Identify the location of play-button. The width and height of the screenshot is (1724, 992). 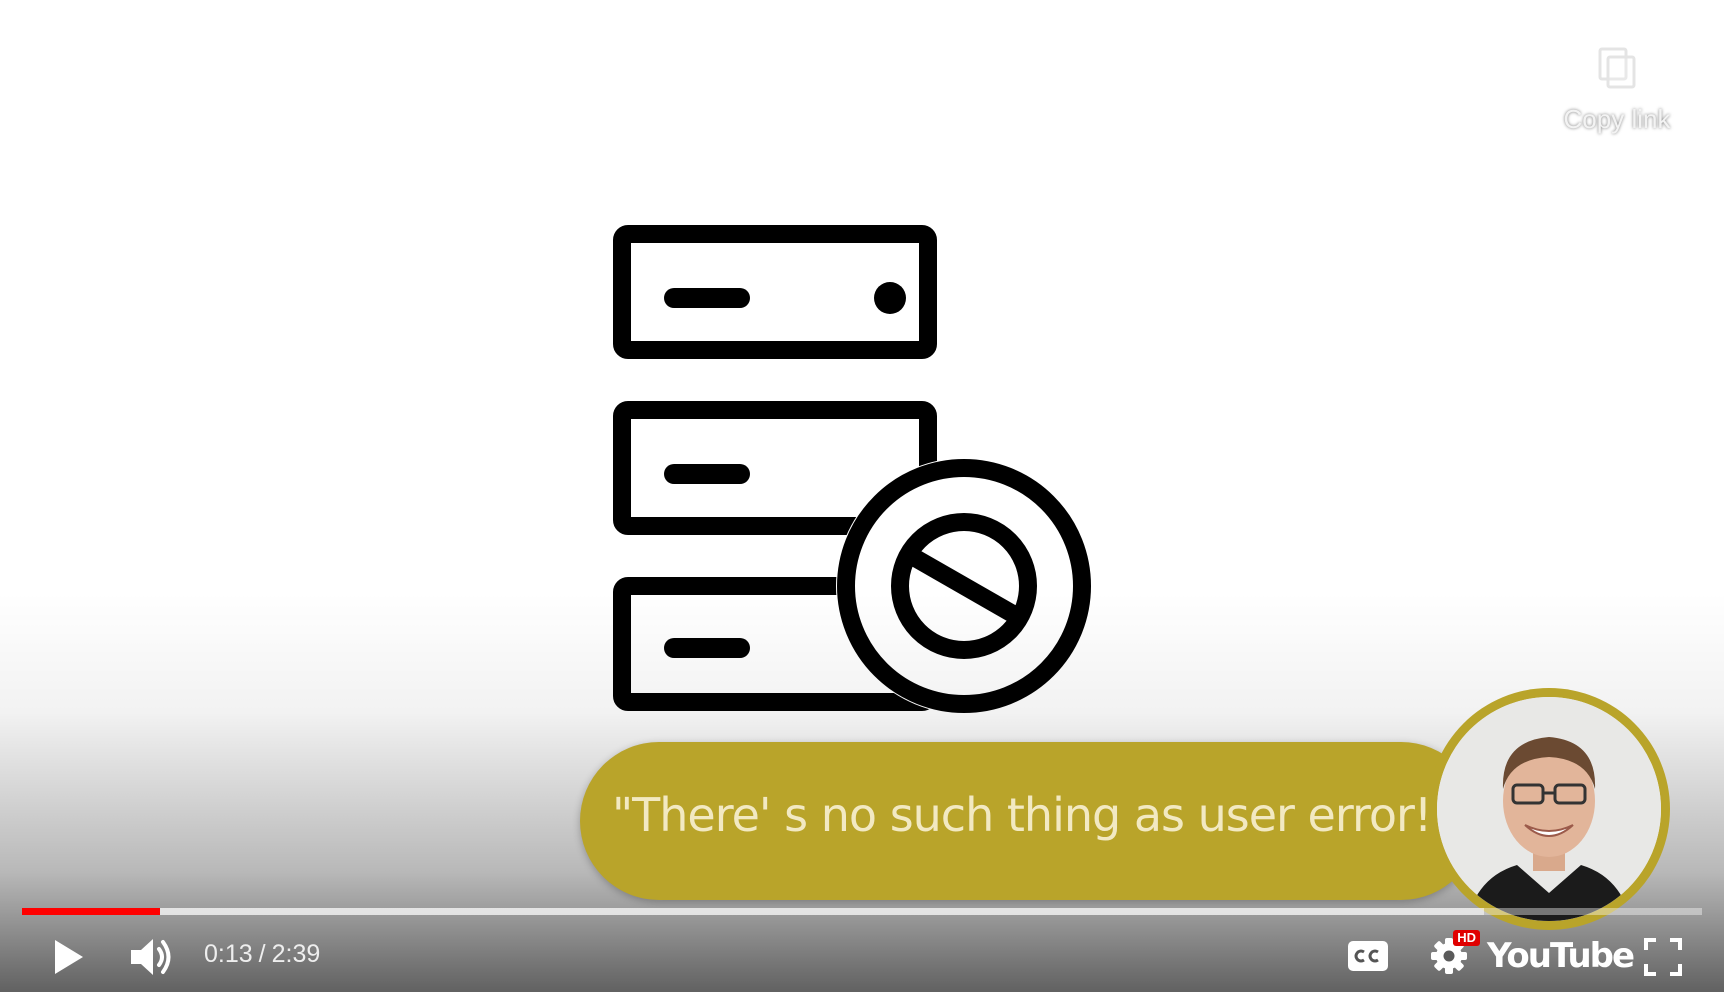
(69, 957).